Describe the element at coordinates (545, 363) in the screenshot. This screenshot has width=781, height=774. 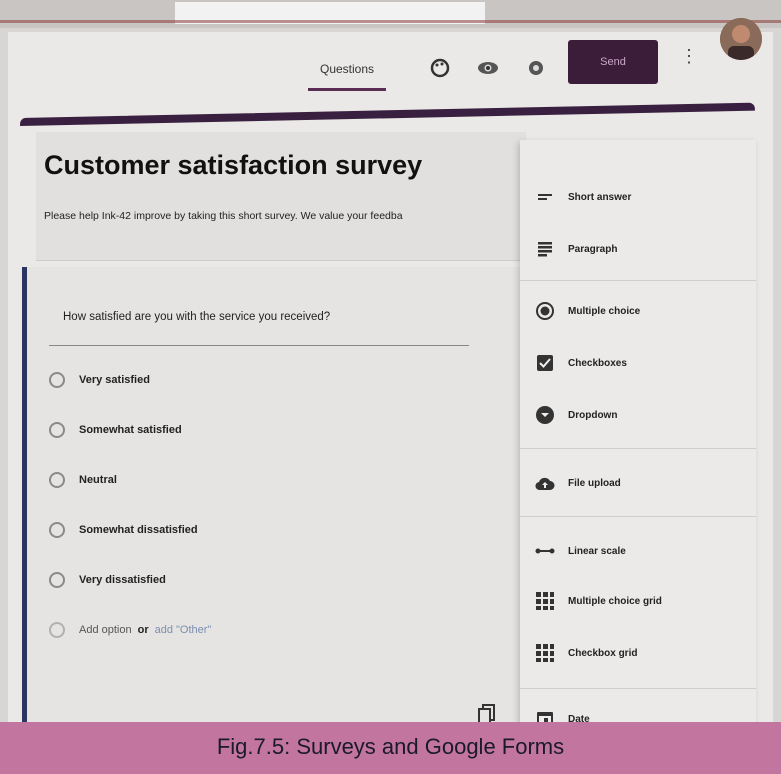
I see `checkbox-icon` at that location.